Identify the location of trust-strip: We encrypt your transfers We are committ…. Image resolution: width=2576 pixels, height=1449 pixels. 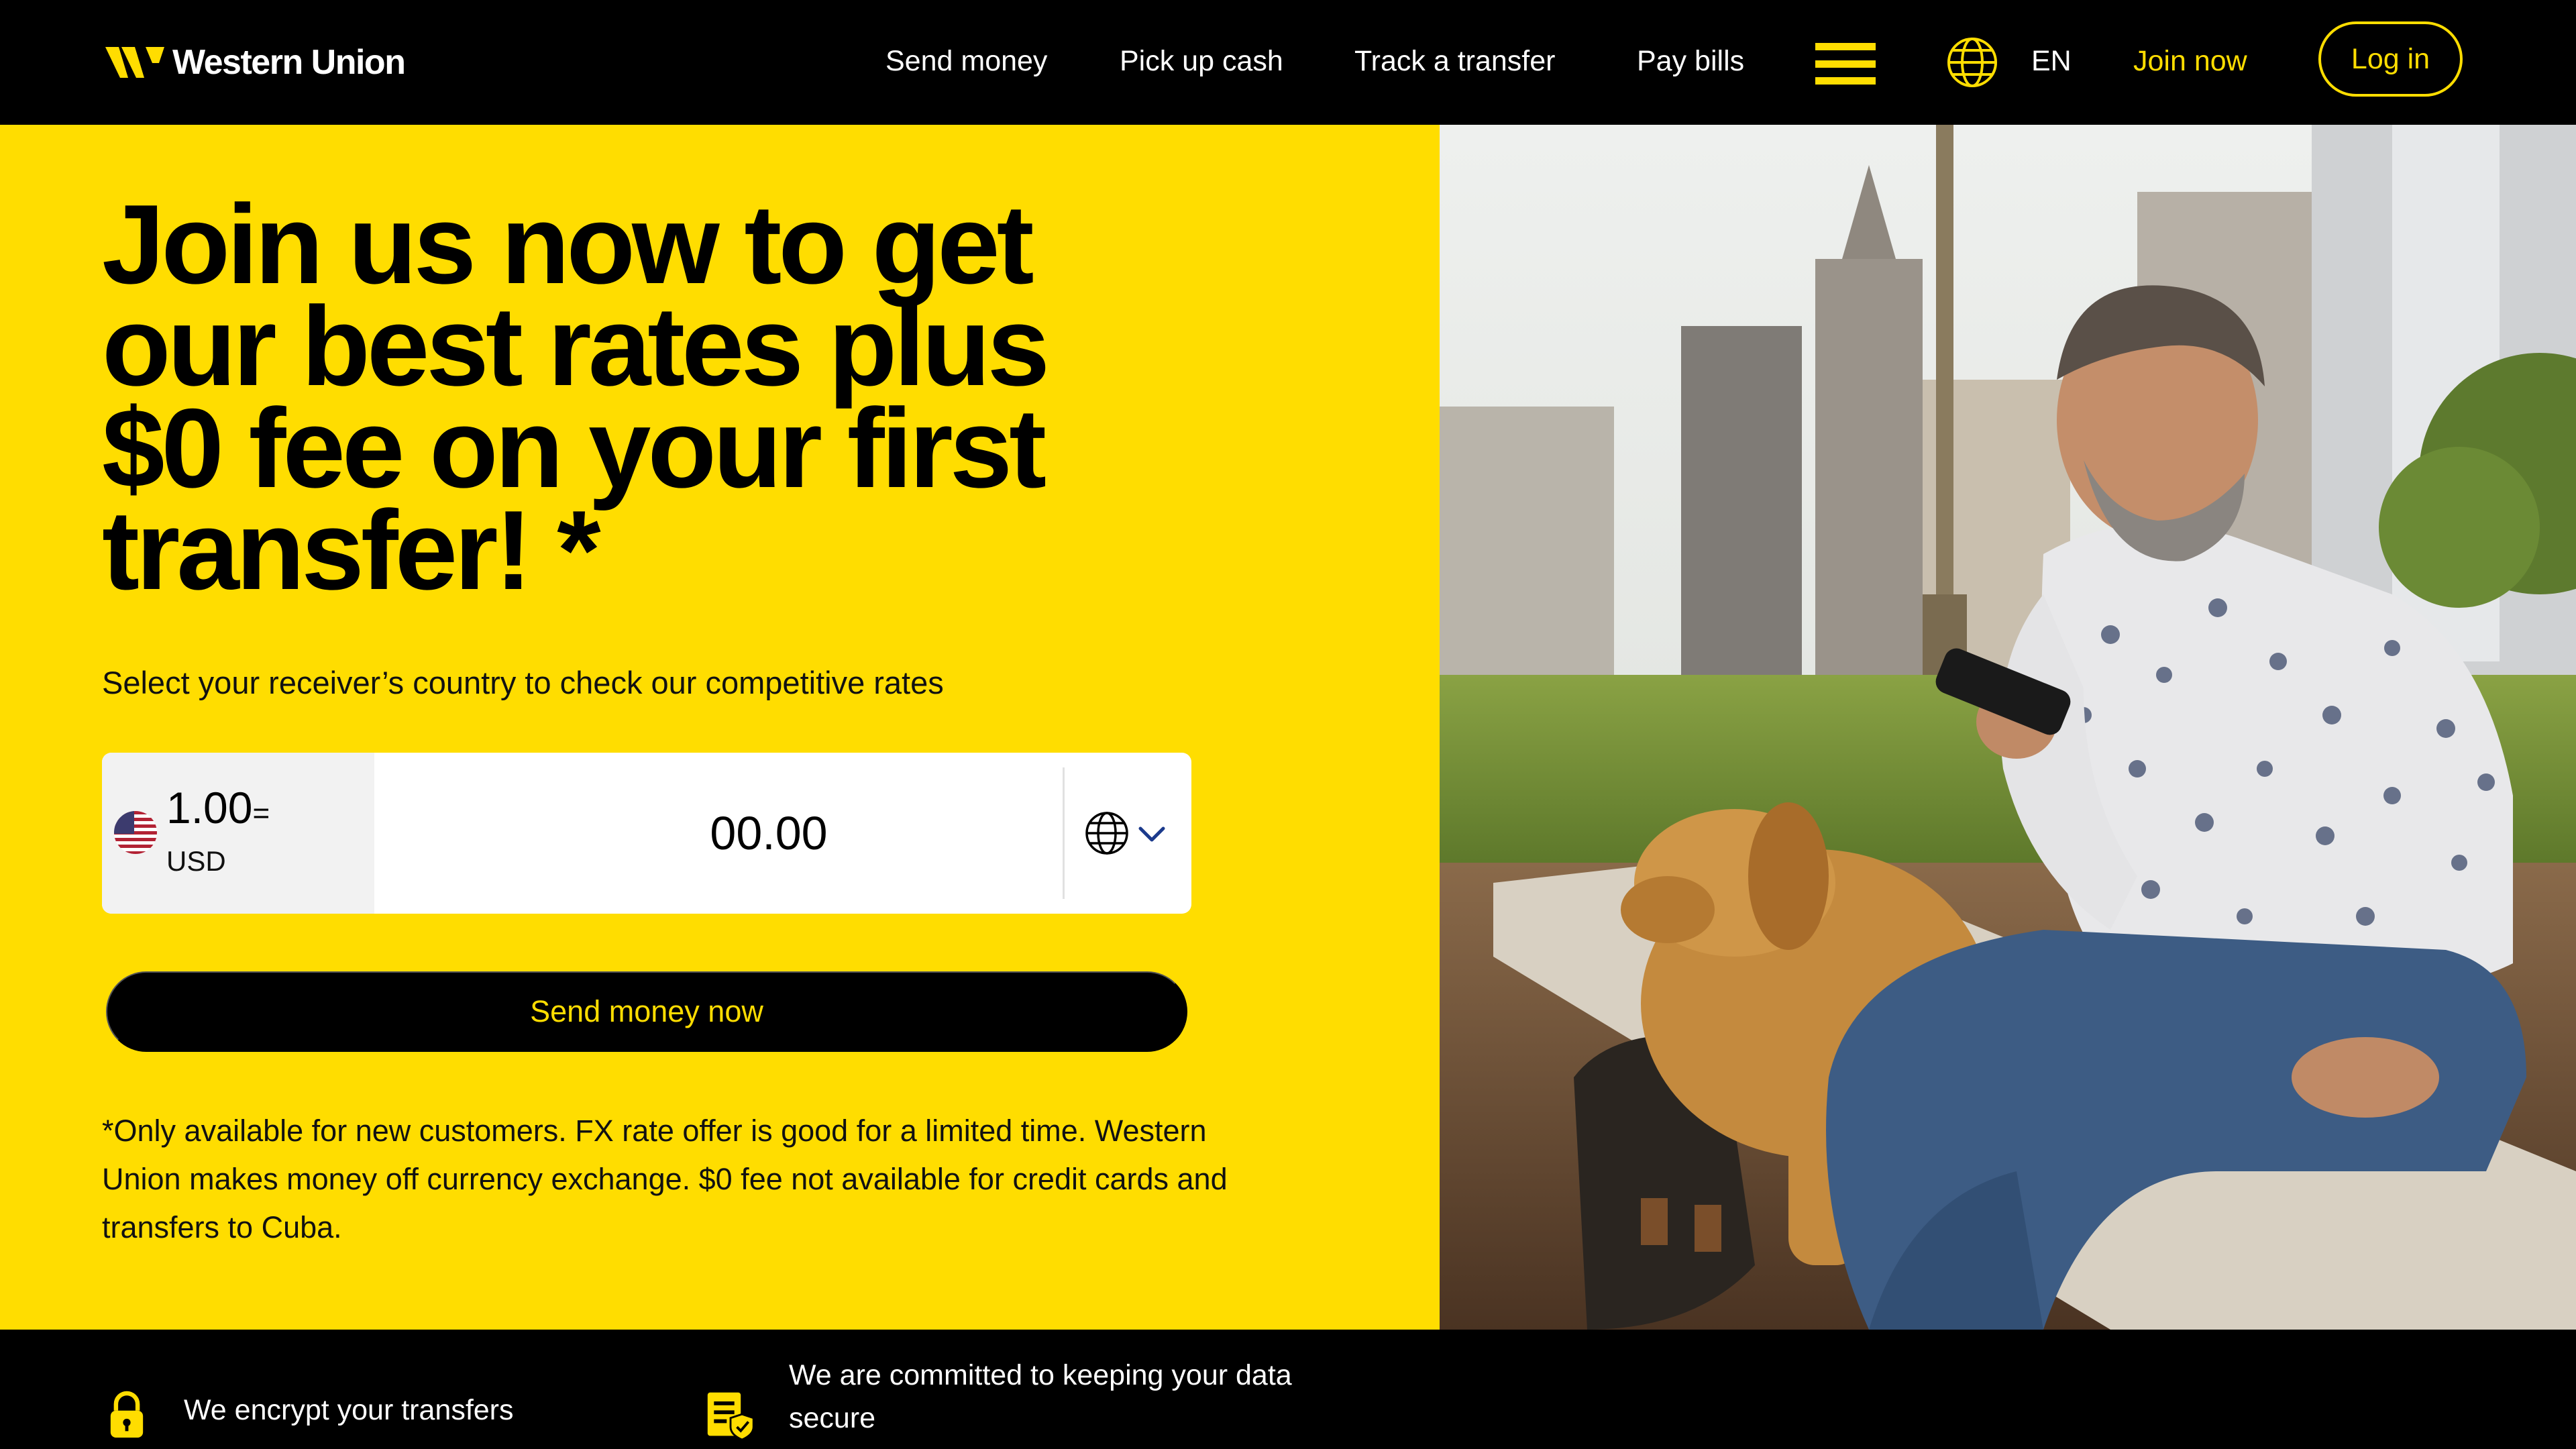
(1288, 1389).